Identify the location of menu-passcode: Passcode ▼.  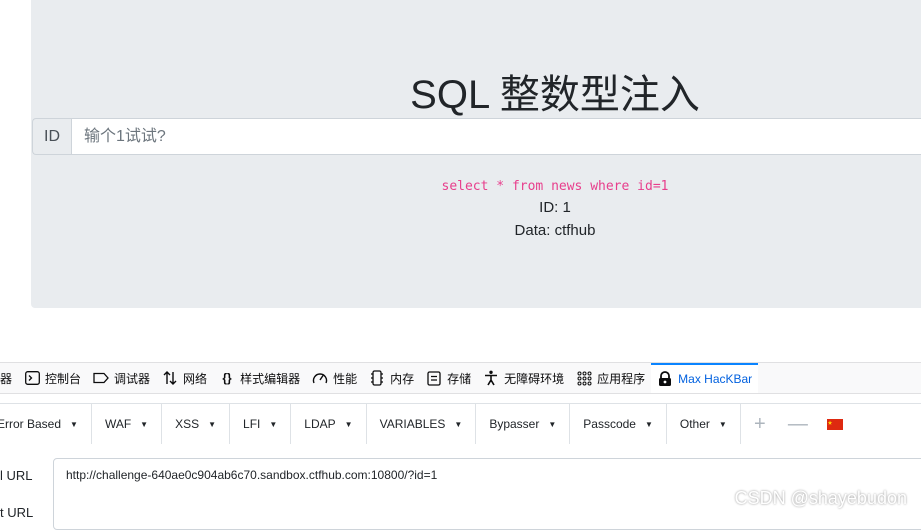
(618, 424).